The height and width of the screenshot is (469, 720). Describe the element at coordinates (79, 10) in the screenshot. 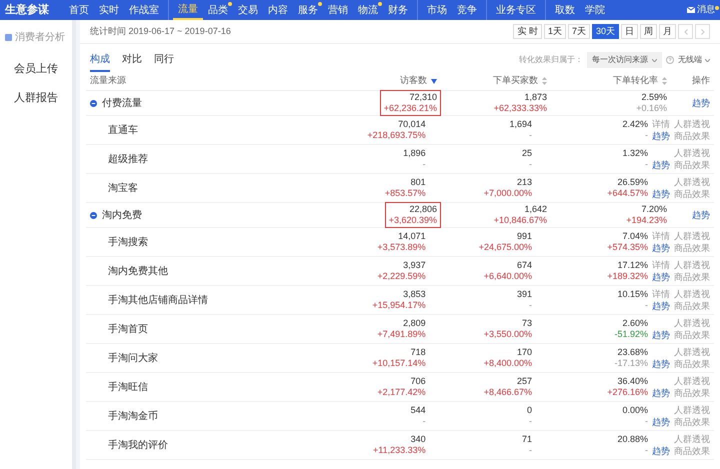

I see `nav-item: 首页` at that location.